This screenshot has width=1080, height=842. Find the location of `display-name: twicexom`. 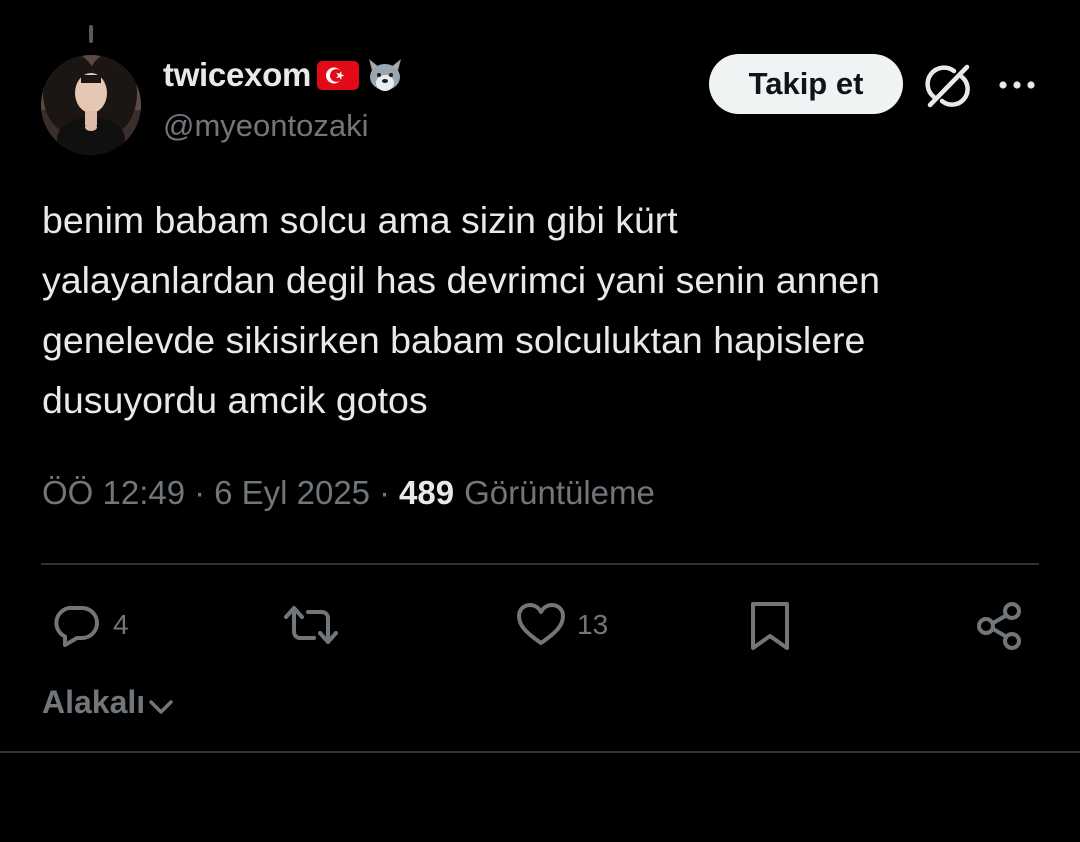

display-name: twicexom is located at coordinates (237, 75).